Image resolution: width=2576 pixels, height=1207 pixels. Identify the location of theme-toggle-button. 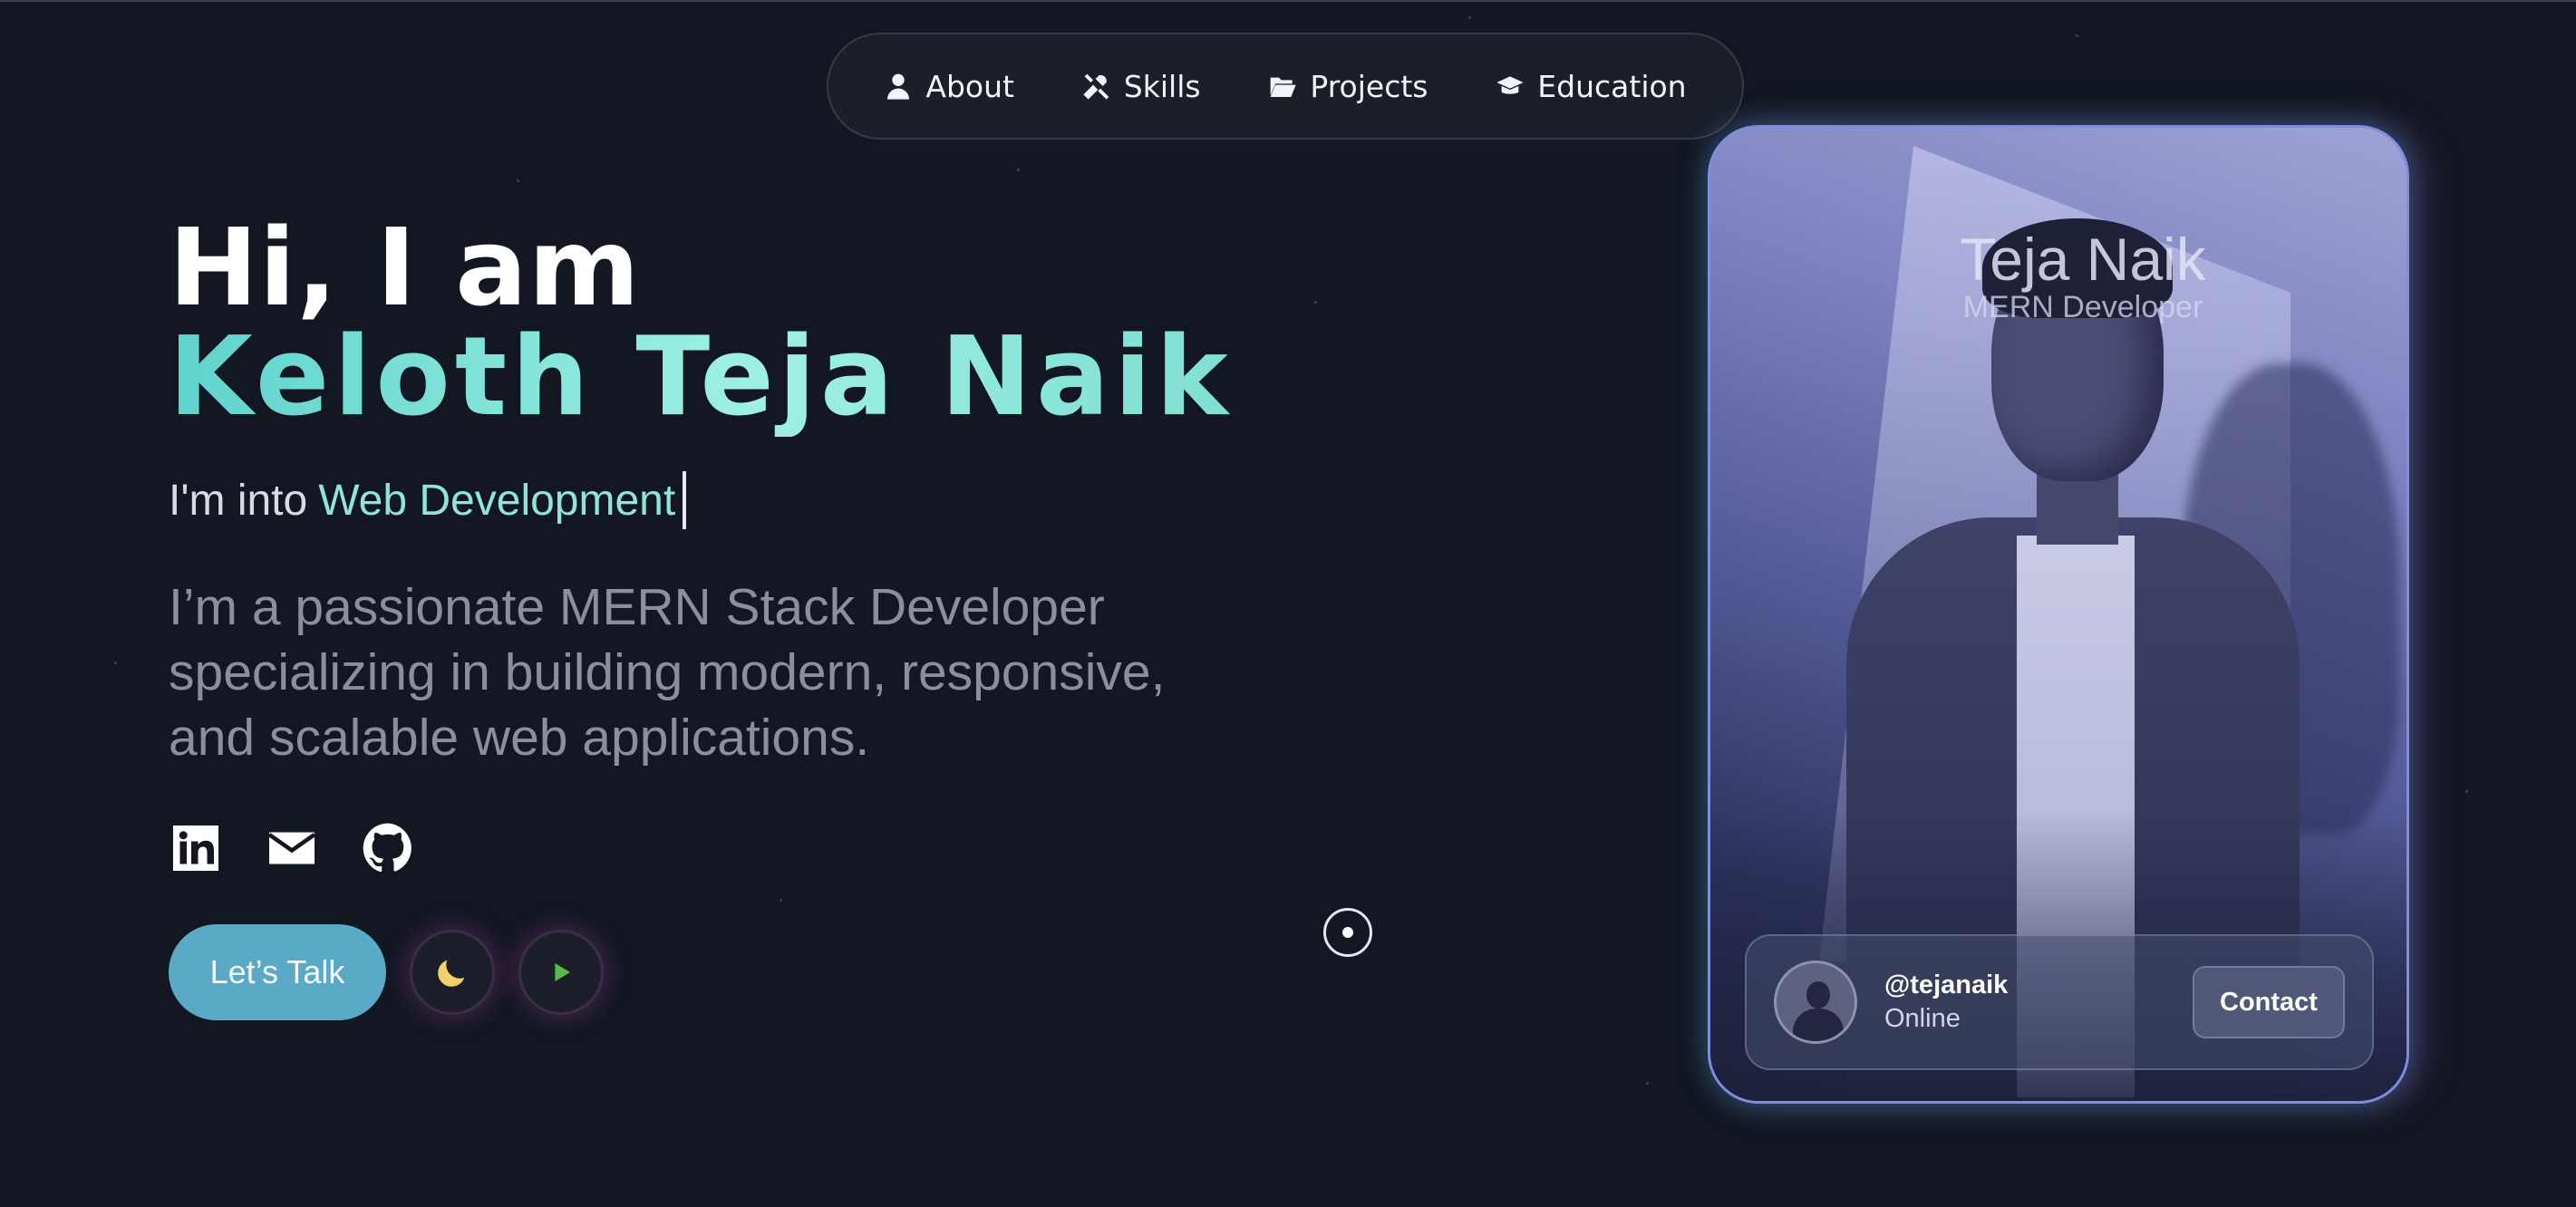
(452, 973).